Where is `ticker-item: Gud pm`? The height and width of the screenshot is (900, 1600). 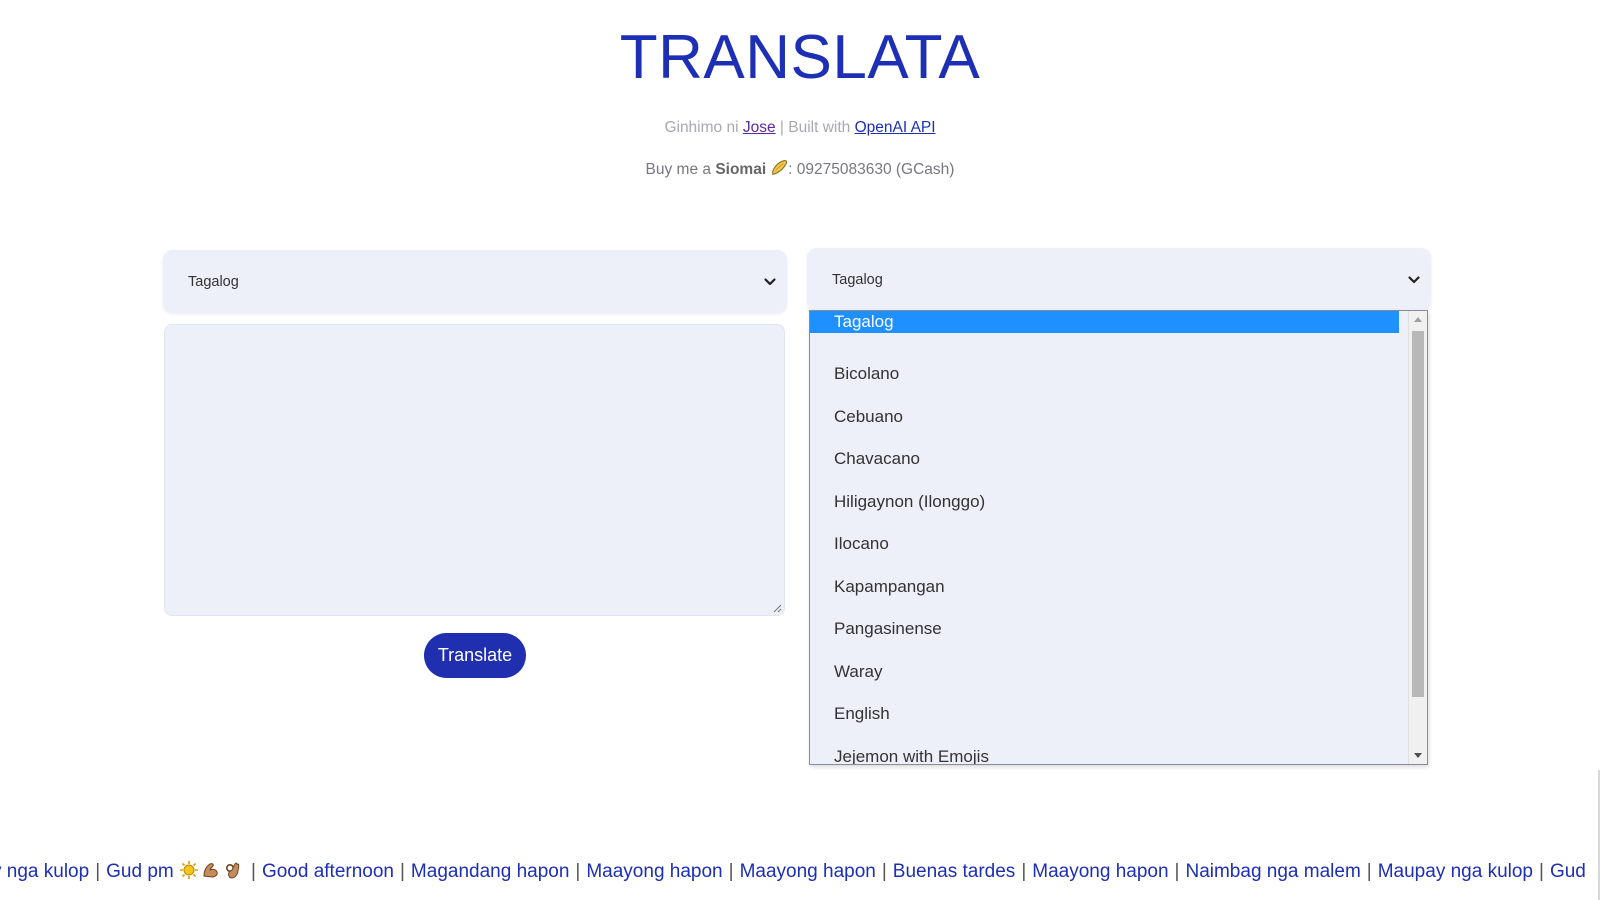
ticker-item: Gud pm is located at coordinates (140, 871).